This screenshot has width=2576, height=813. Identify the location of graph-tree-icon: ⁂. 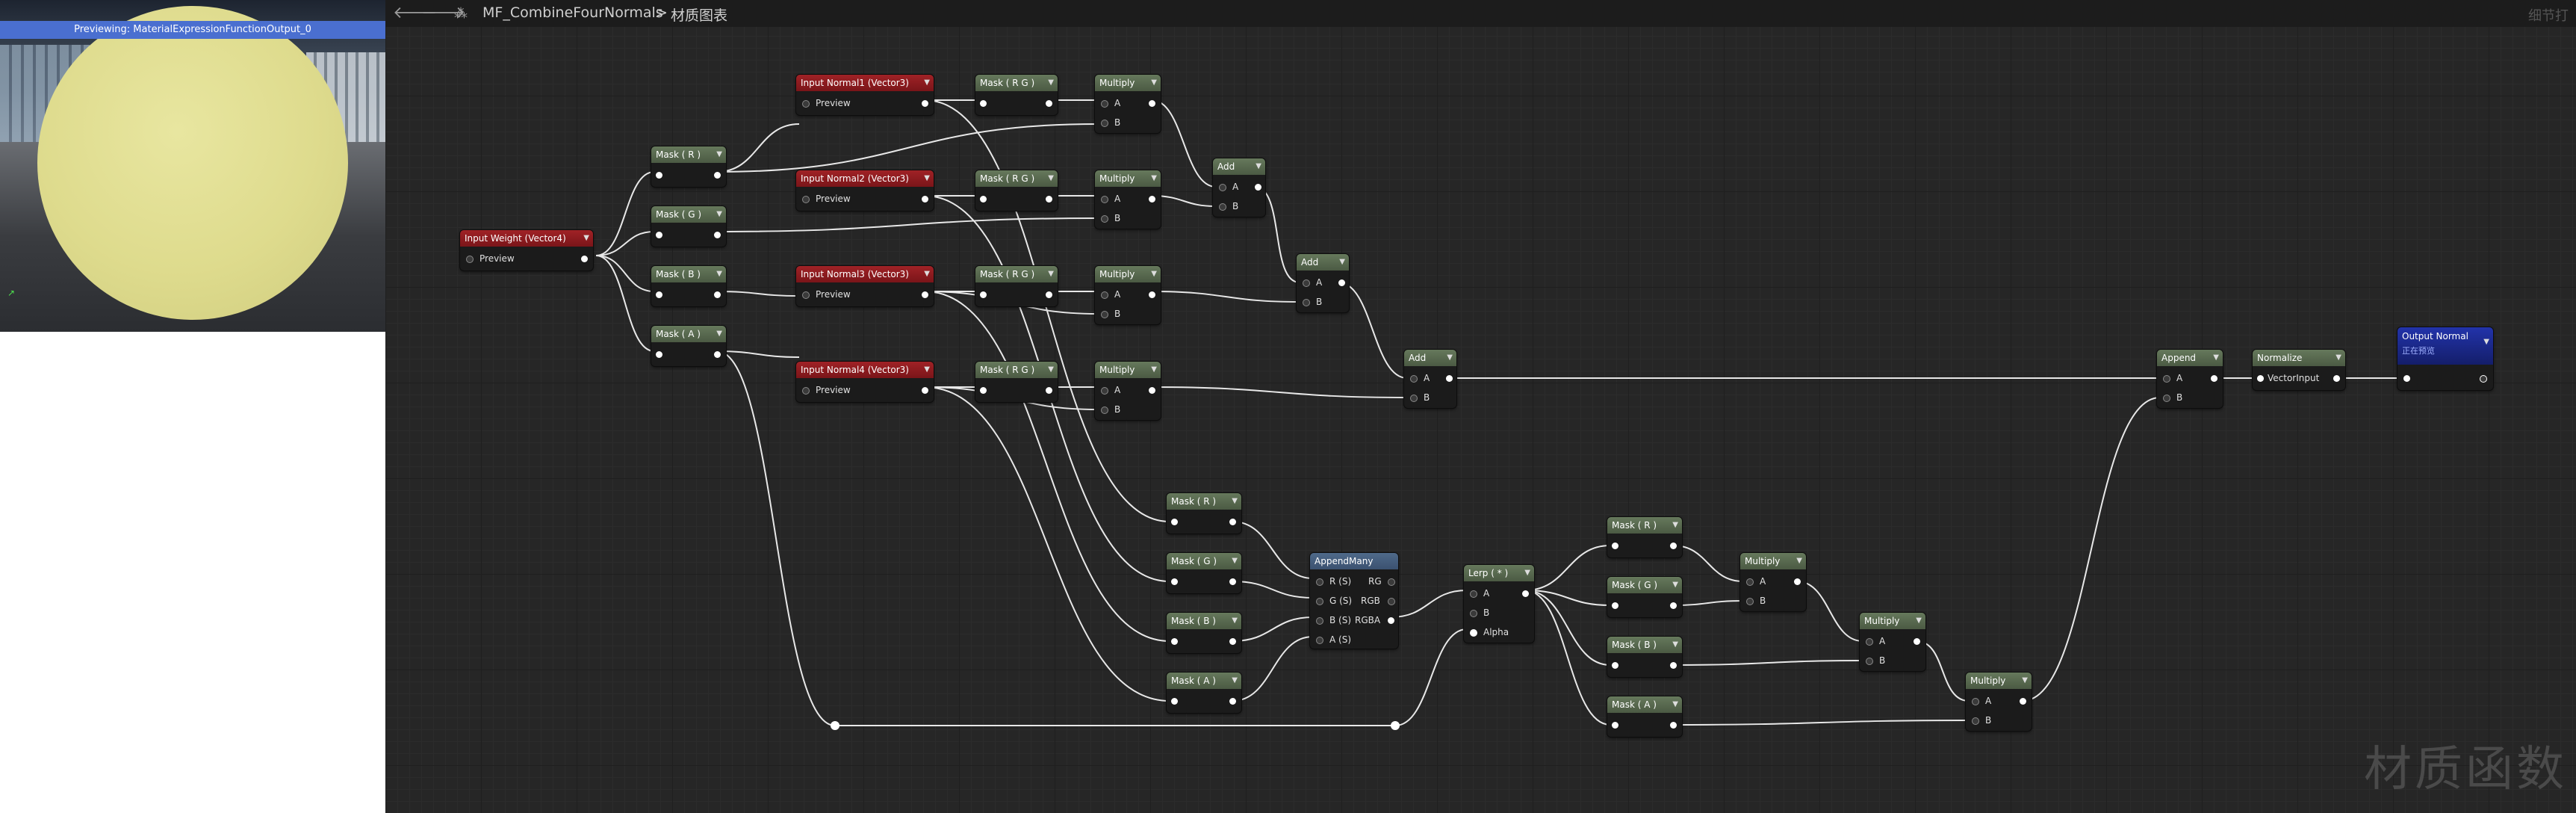
(461, 14).